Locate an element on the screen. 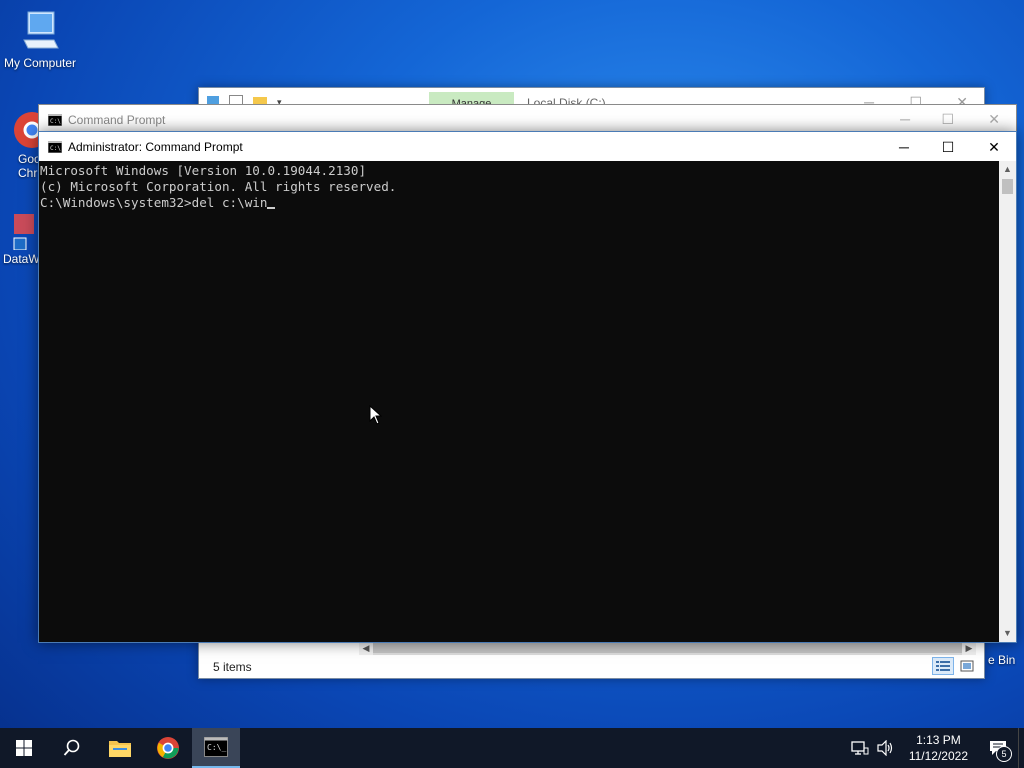  volume-icon is located at coordinates (886, 748).